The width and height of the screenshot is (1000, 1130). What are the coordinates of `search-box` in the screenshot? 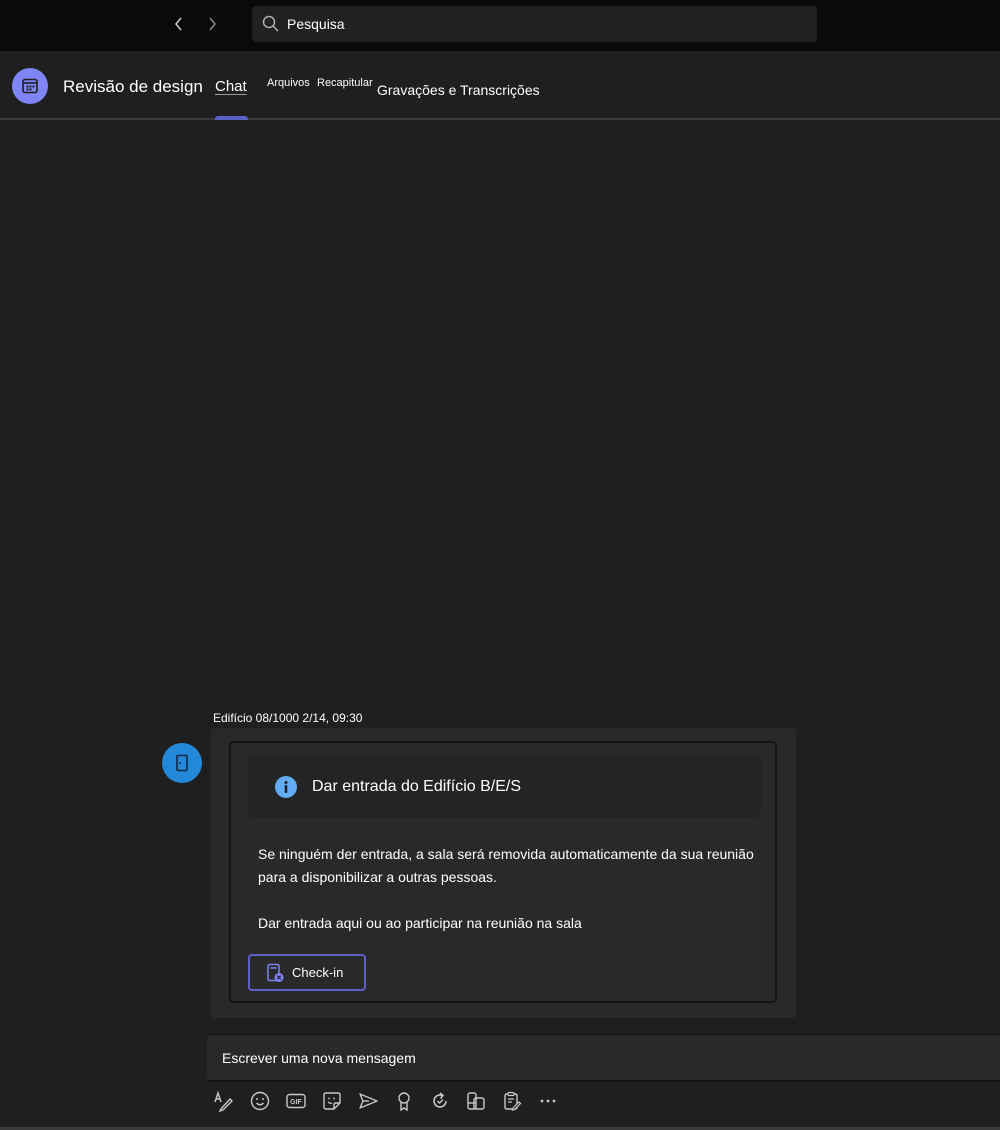 It's located at (534, 24).